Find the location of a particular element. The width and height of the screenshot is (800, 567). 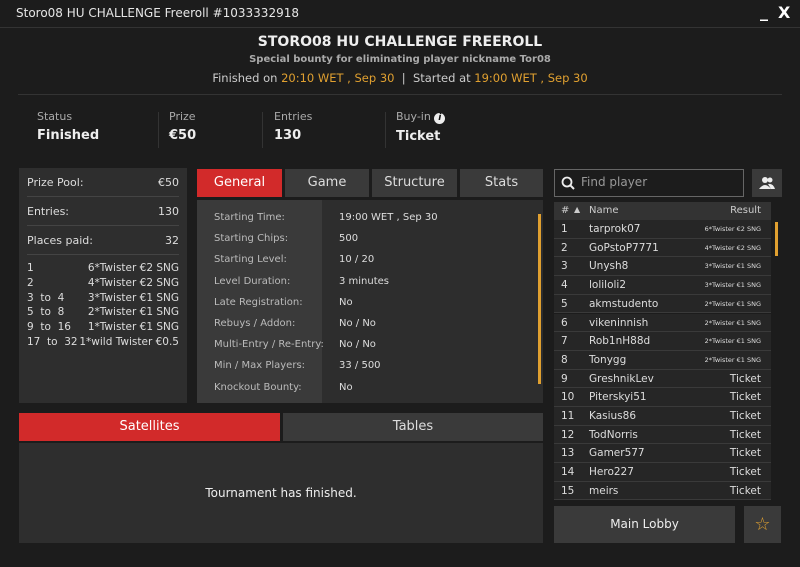

prize-value: 4*Twister €2 SNG is located at coordinates (133, 282).